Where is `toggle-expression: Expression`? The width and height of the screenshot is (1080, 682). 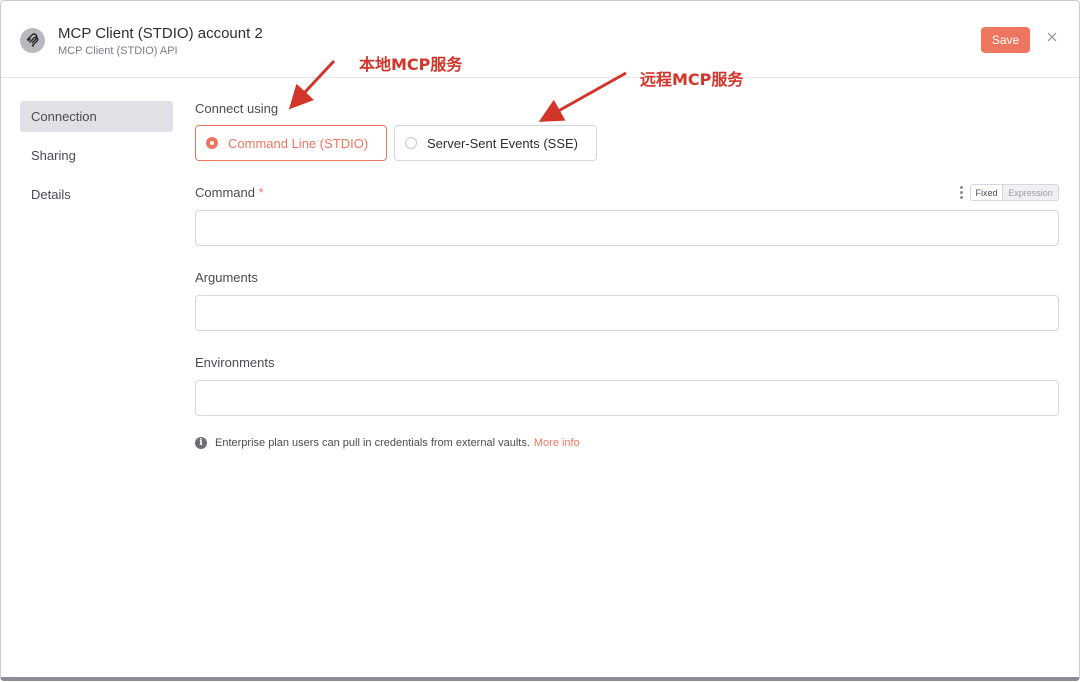
toggle-expression: Expression is located at coordinates (1030, 192).